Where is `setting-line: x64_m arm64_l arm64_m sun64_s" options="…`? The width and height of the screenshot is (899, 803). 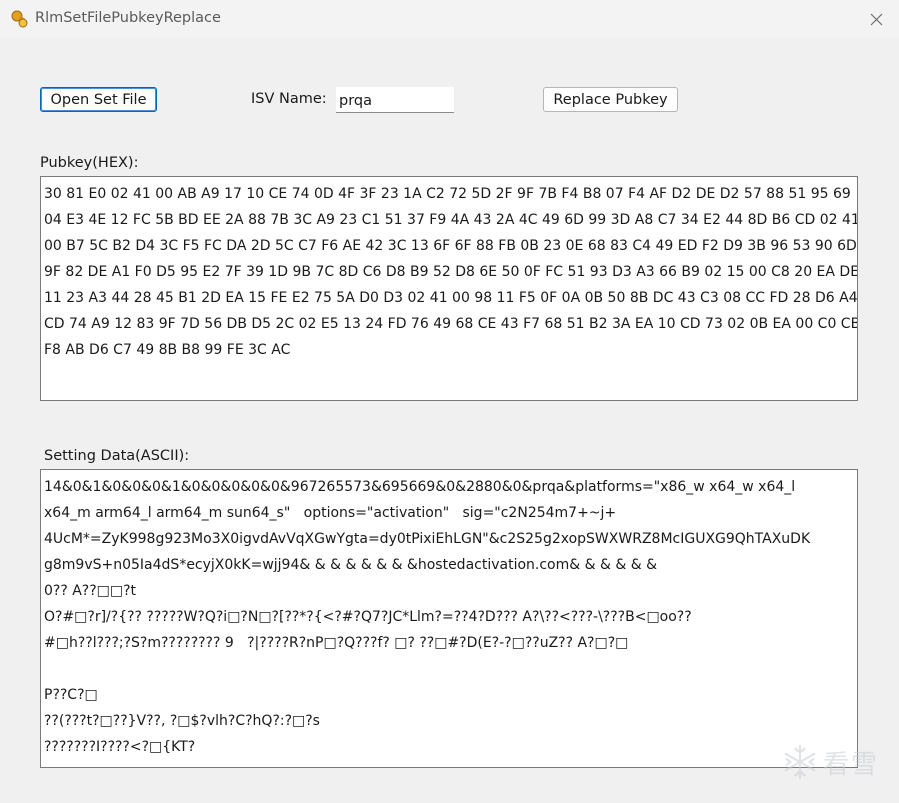
setting-line: x64_m arm64_l arm64_m sun64_s" options="… is located at coordinates (330, 513).